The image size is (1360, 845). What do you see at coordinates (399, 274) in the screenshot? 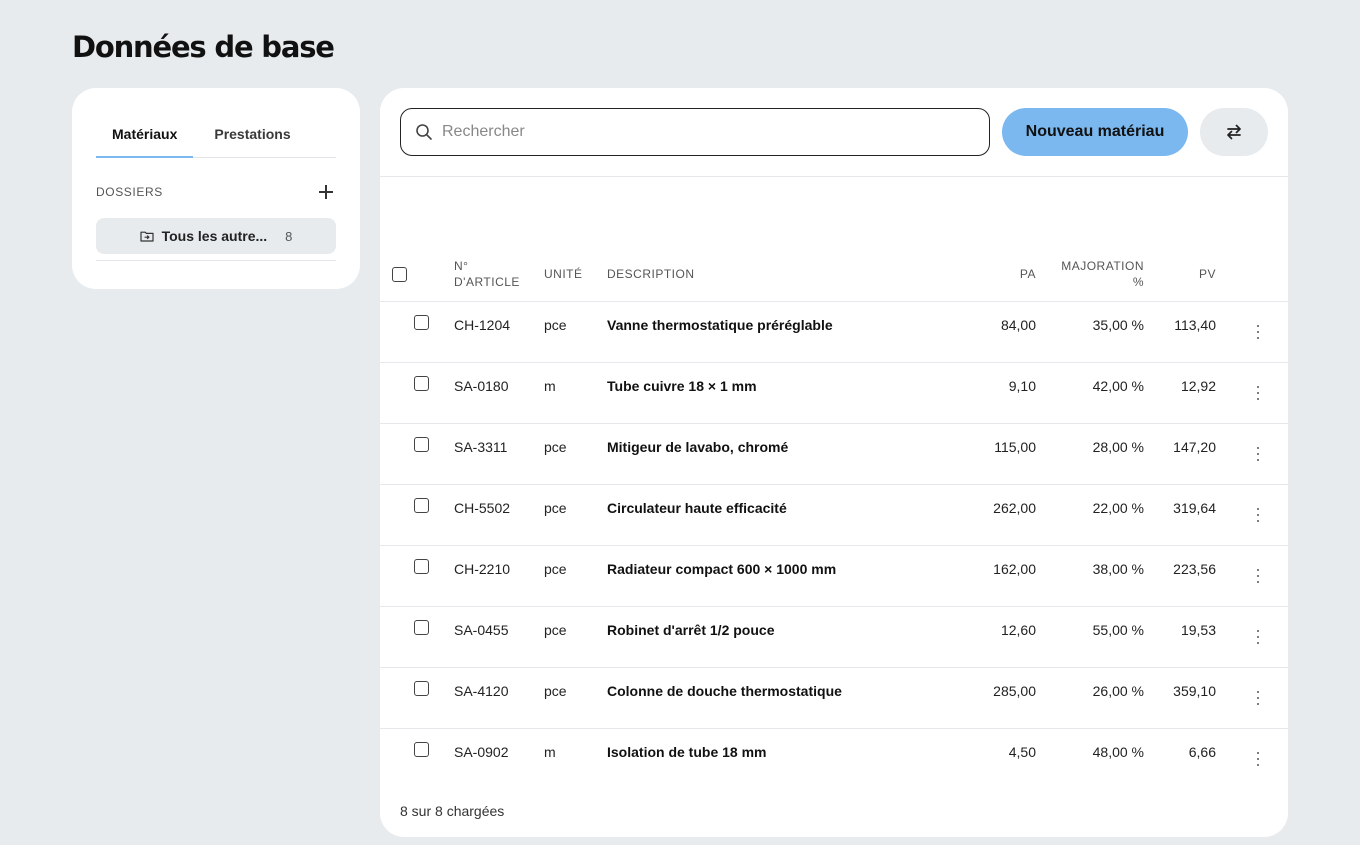
I see `select-all-checkbox` at bounding box center [399, 274].